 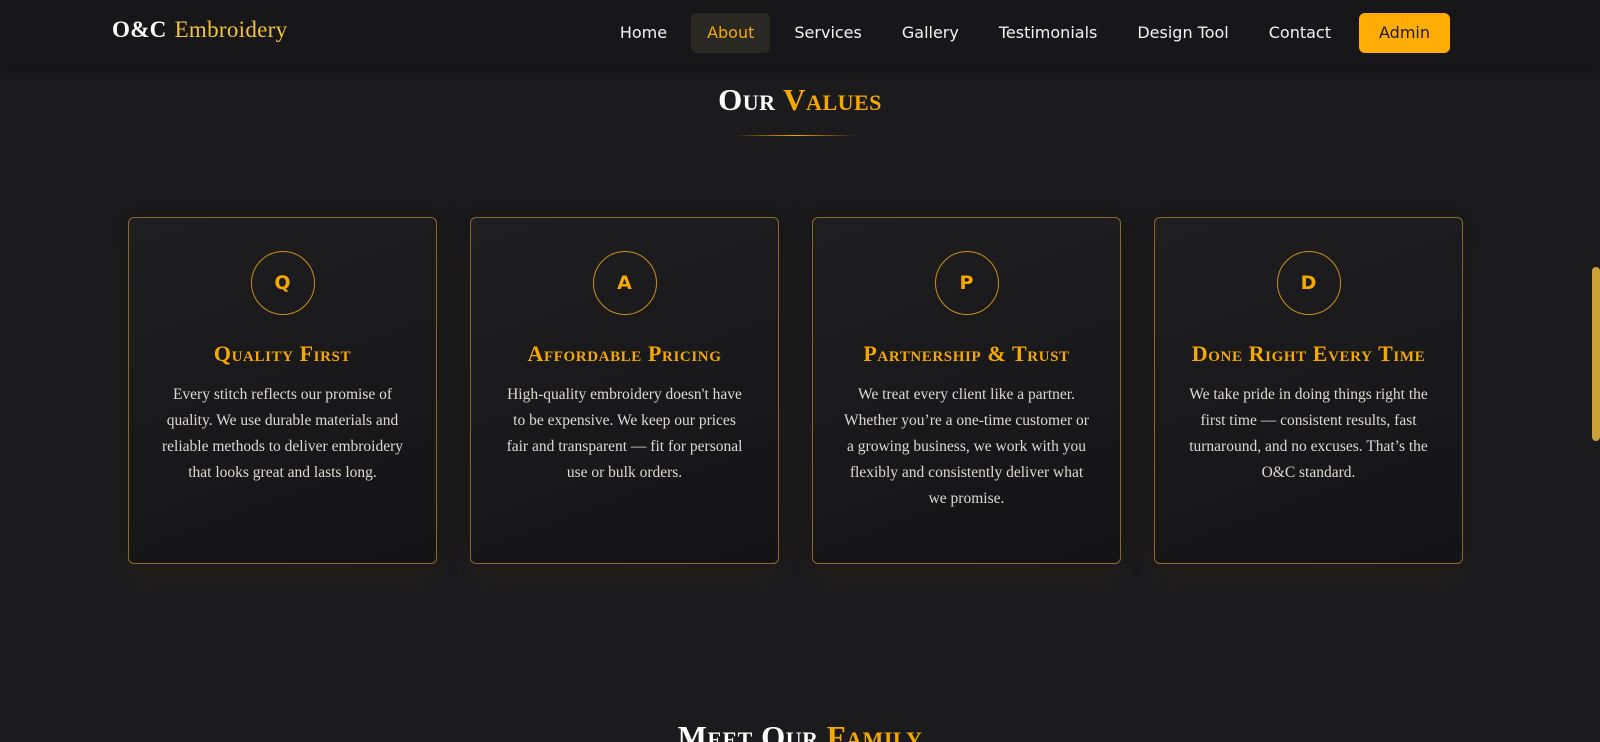 I want to click on family-title-part2: Family, so click(x=874, y=730).